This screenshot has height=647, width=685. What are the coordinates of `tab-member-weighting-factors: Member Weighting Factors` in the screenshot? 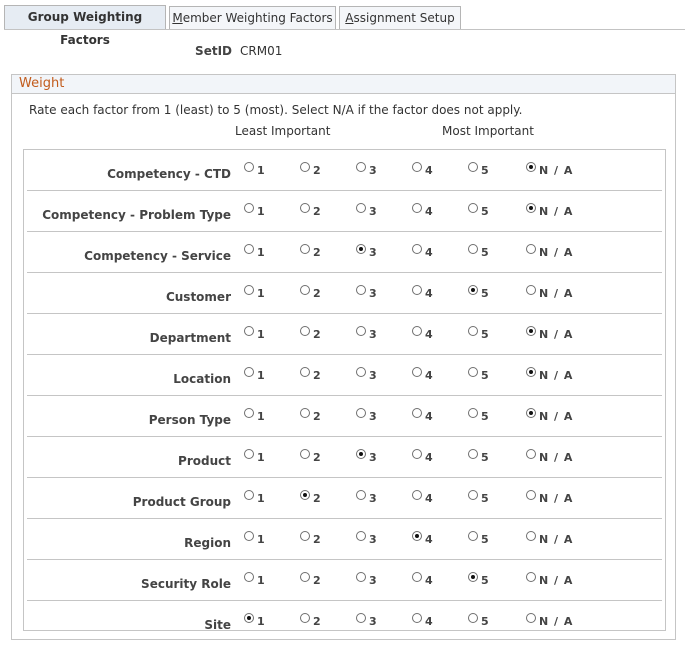 It's located at (252, 17).